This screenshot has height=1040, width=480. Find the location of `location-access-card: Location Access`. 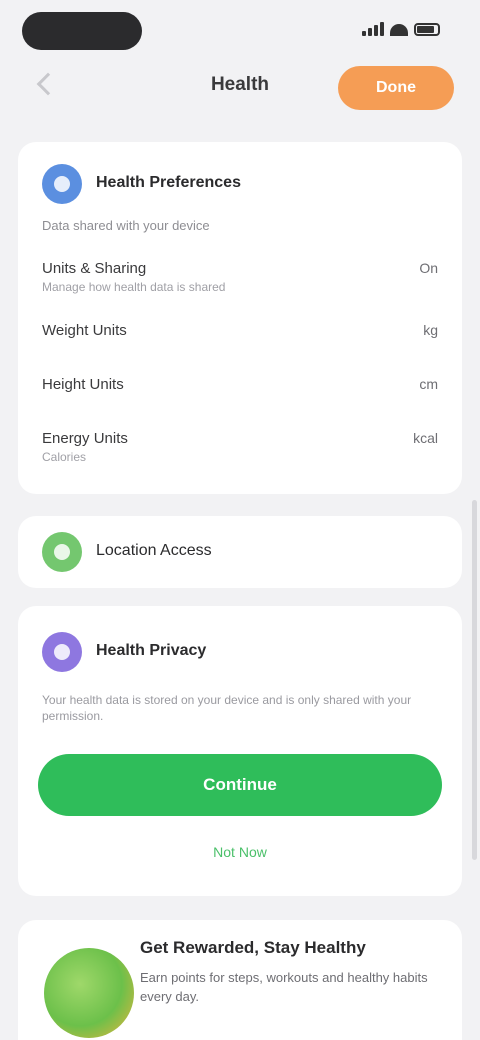

location-access-card: Location Access is located at coordinates (240, 552).